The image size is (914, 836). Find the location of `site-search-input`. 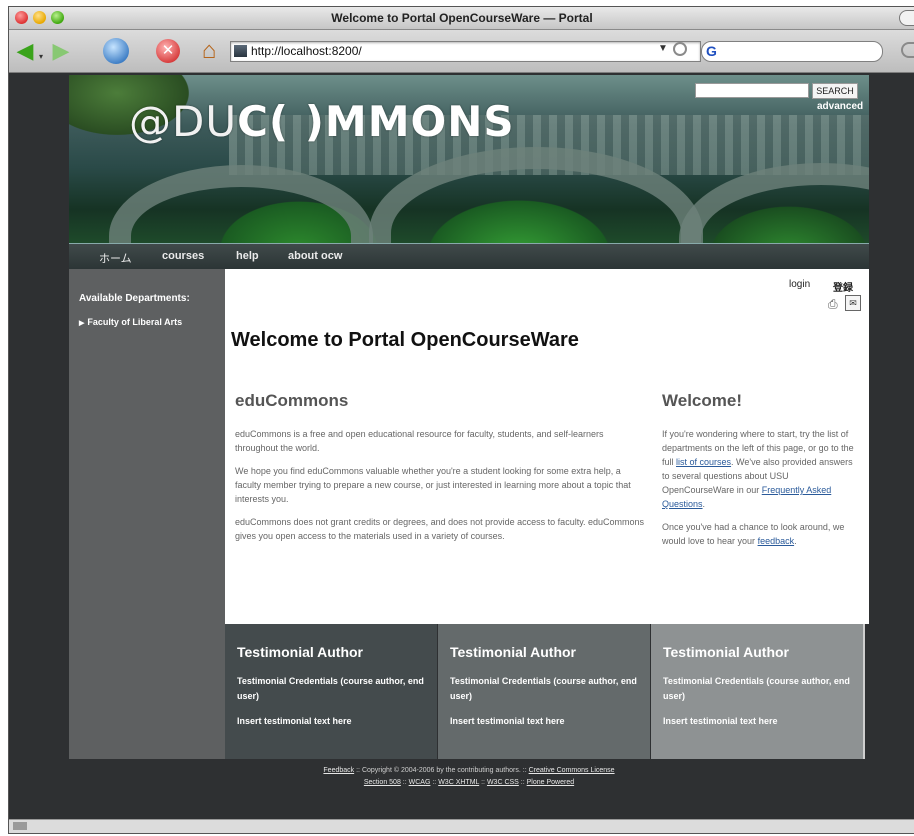

site-search-input is located at coordinates (752, 90).